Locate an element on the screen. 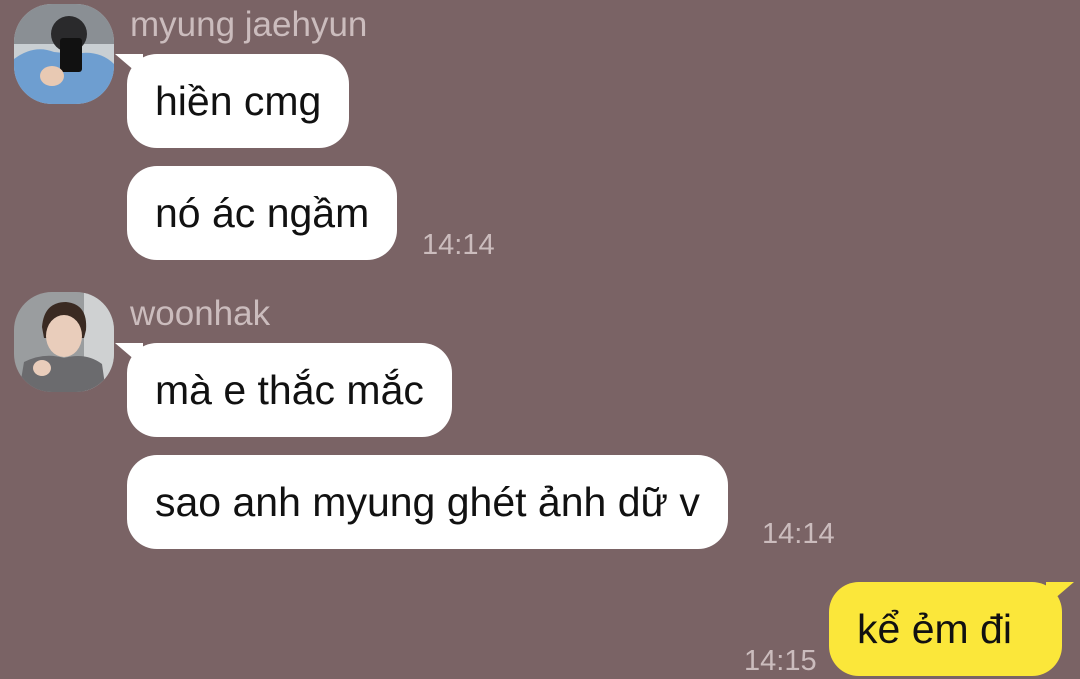  avatar-myung-jaehyun is located at coordinates (64, 54).